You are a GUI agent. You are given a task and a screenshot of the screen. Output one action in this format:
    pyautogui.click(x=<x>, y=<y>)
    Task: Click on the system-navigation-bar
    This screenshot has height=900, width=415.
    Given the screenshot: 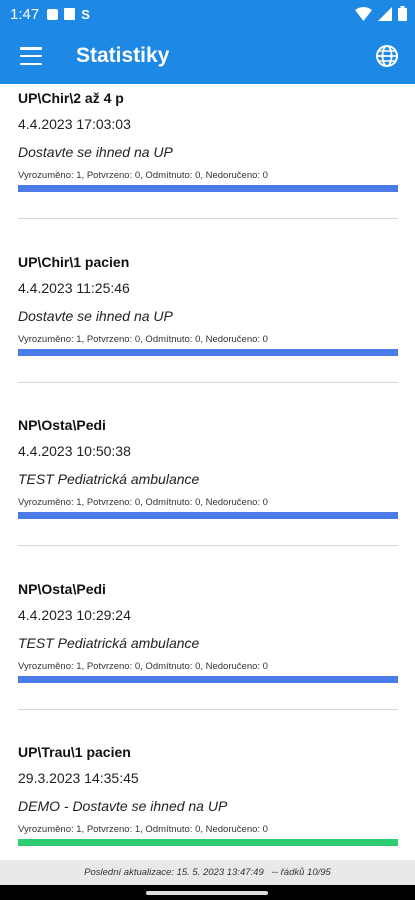 What is the action you would take?
    pyautogui.click(x=207, y=892)
    